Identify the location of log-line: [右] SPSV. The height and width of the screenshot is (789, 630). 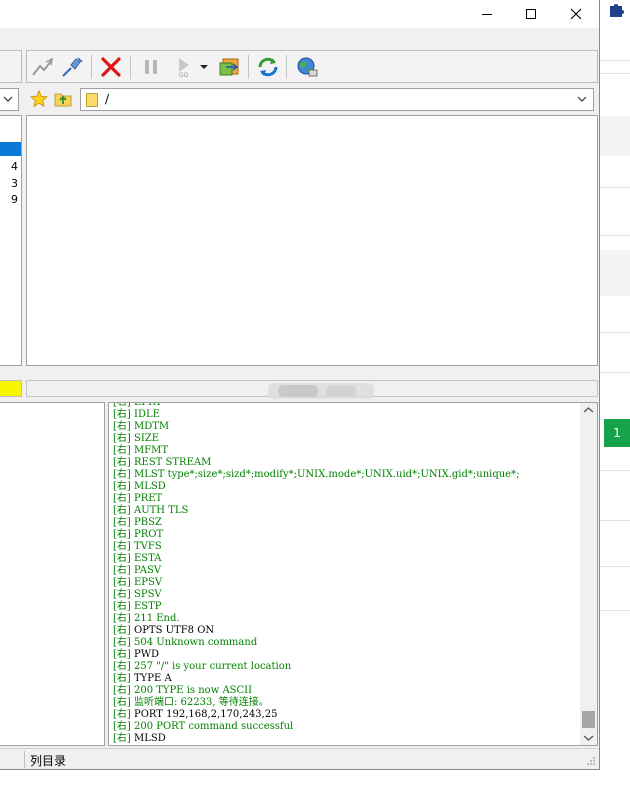
(316, 595).